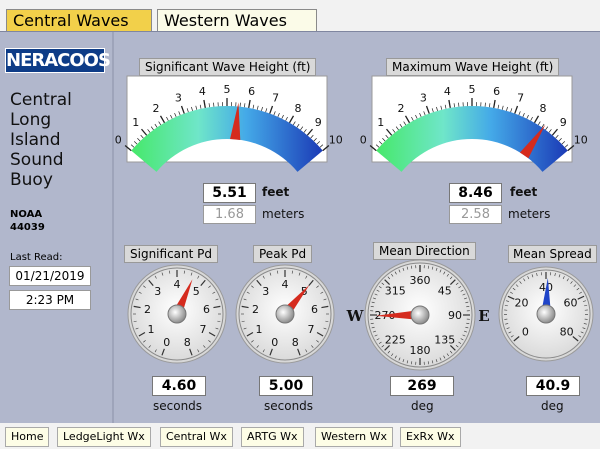 The image size is (600, 449). Describe the element at coordinates (354, 437) in the screenshot. I see `nav-western-button: Western Wx` at that location.